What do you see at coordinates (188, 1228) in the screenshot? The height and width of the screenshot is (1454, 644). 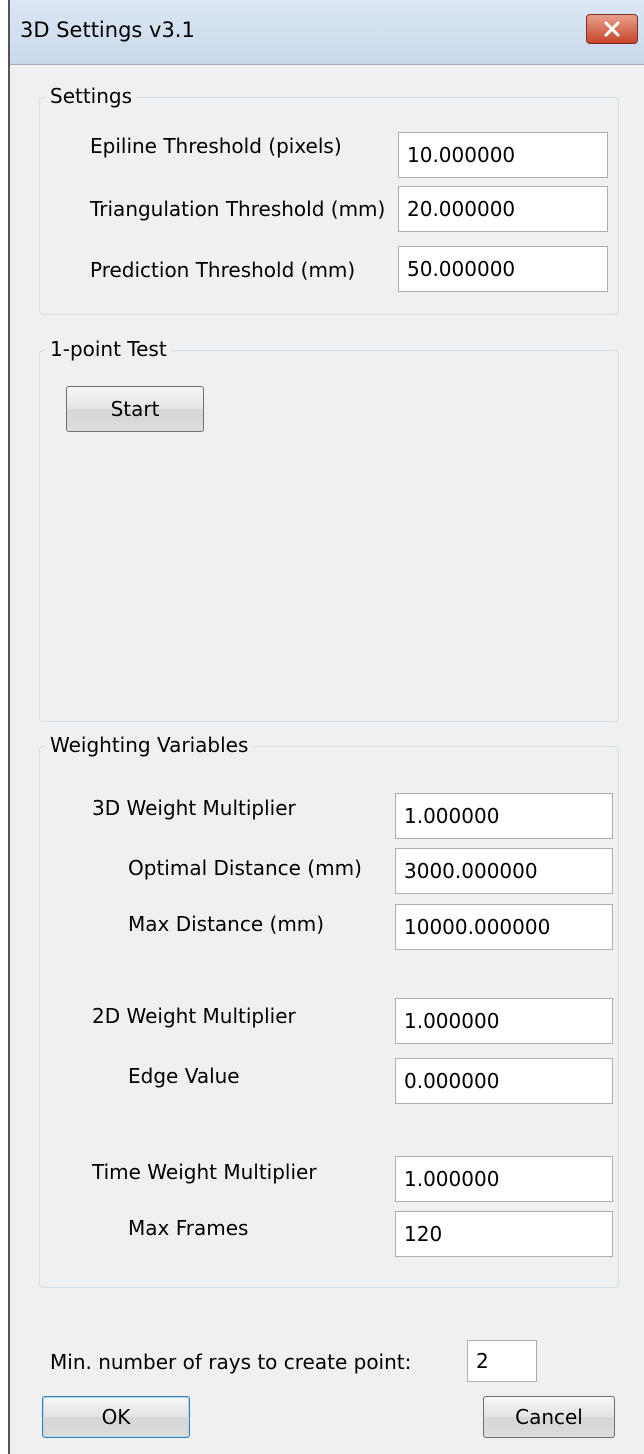 I see `max-frames-label: Max Frames` at bounding box center [188, 1228].